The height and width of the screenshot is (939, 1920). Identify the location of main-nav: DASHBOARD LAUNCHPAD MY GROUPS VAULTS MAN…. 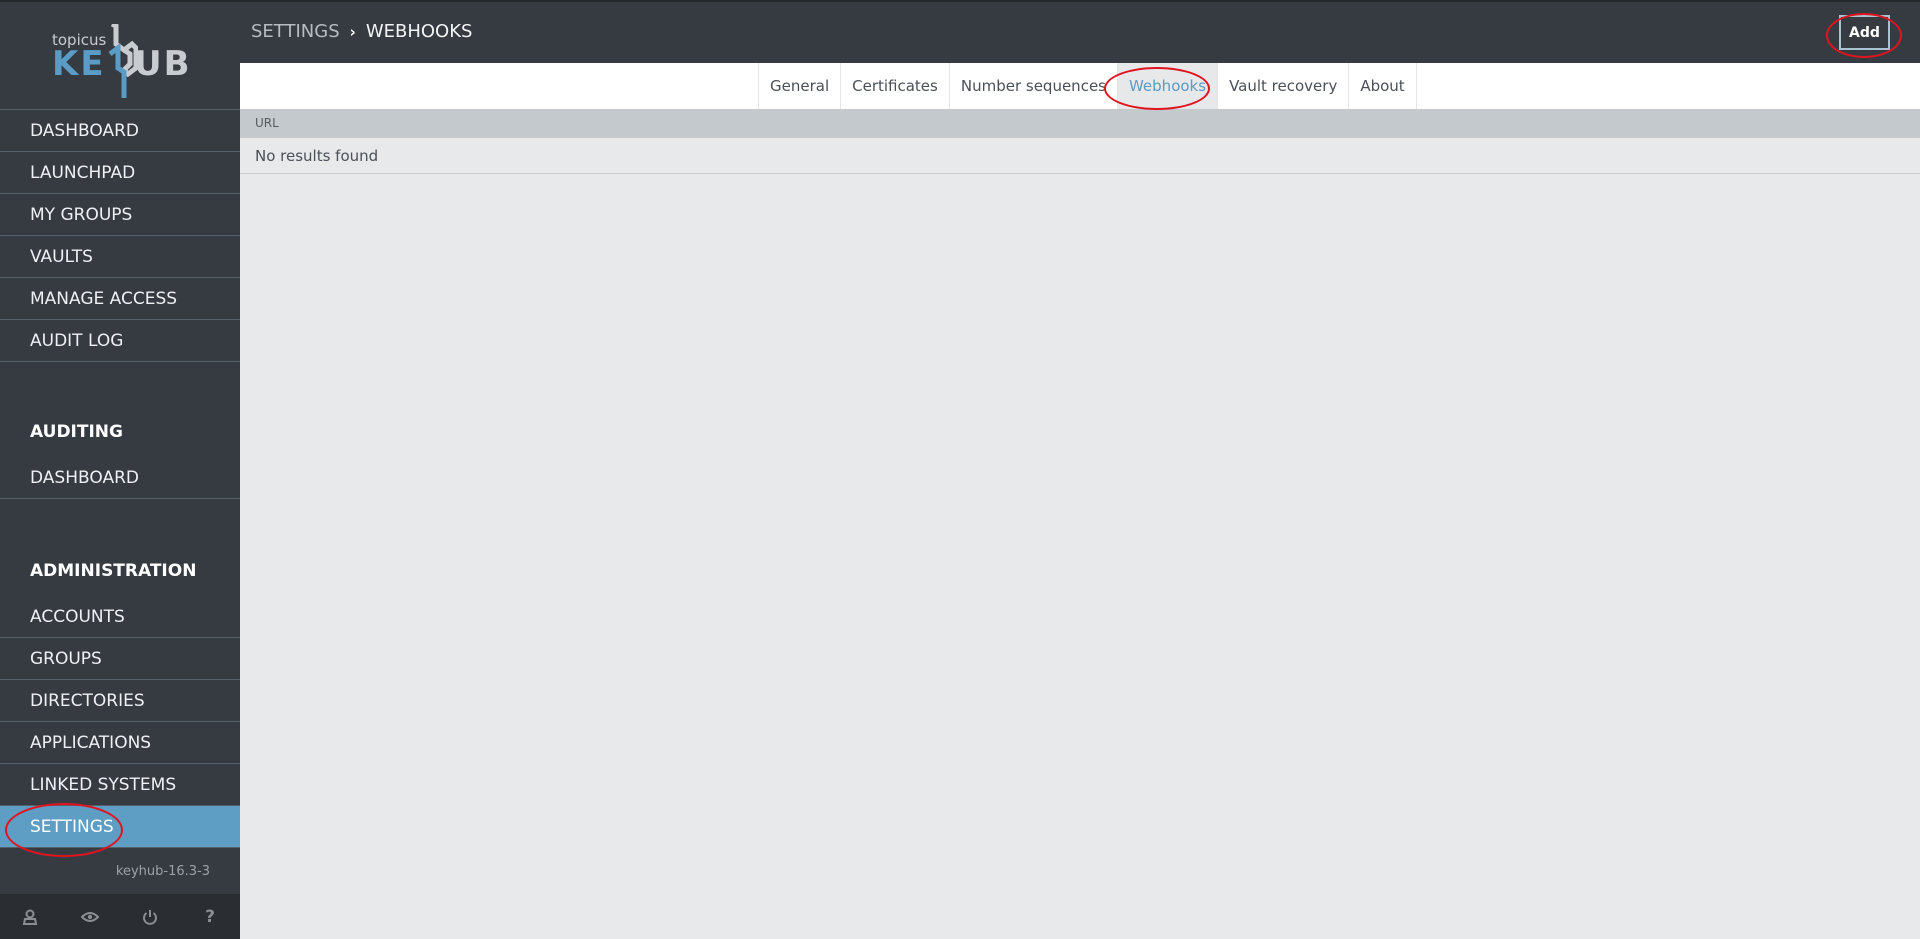
(120, 236).